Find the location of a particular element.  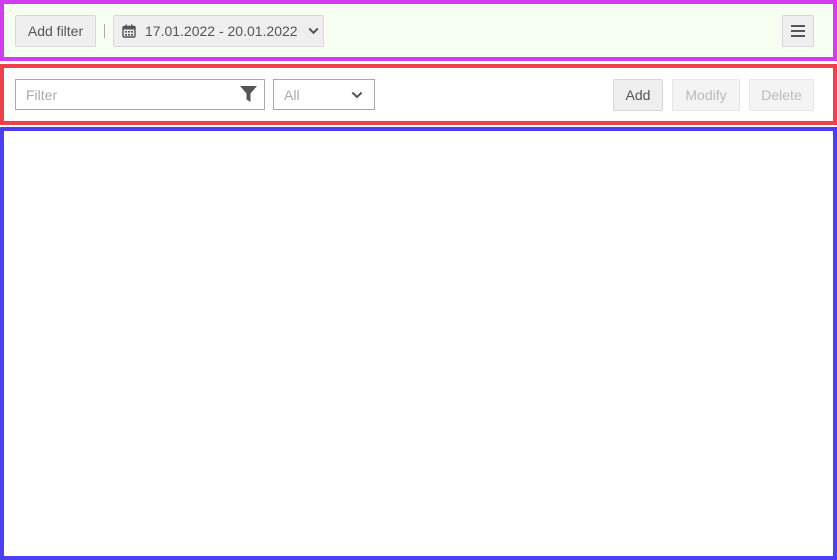

category-select: All is located at coordinates (324, 94).